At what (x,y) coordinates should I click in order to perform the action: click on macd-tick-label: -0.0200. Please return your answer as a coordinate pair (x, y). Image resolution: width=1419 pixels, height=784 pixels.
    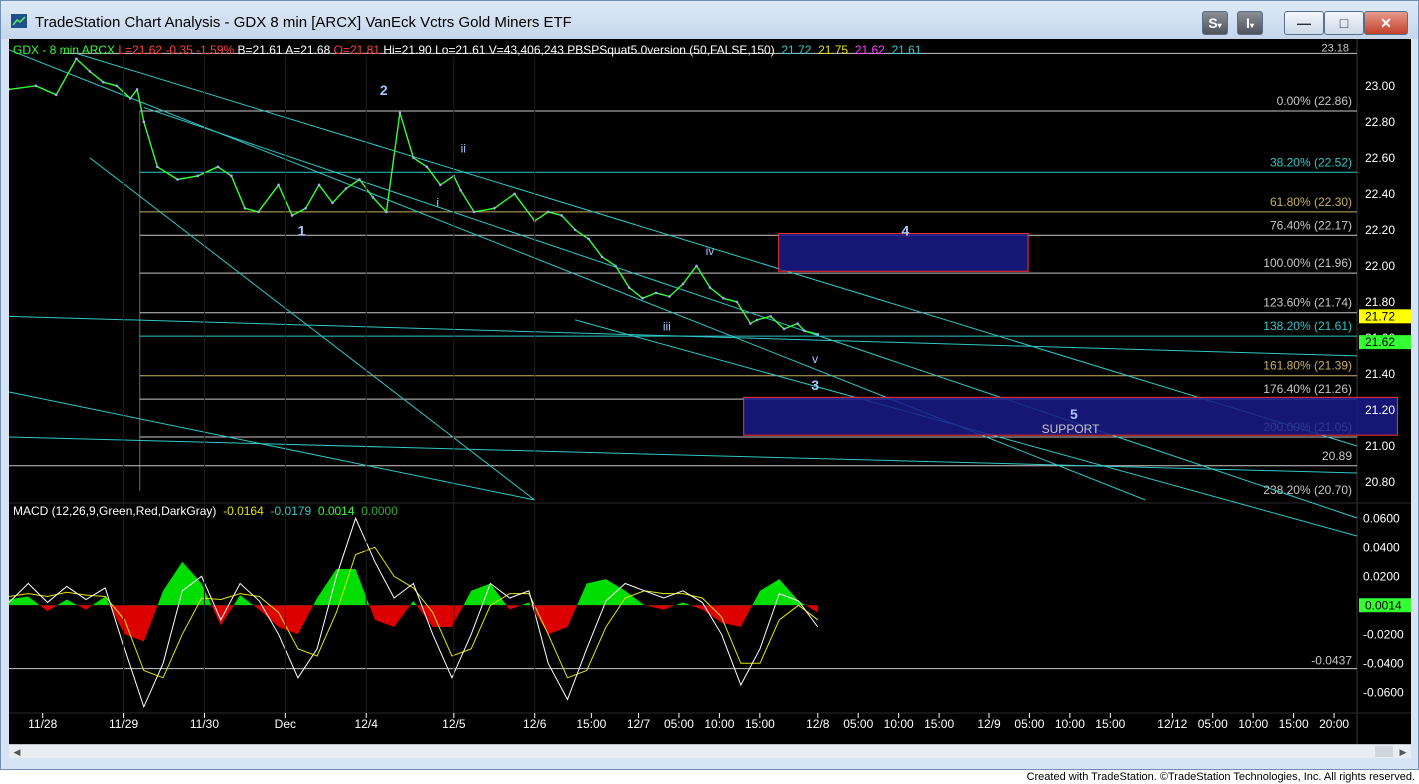
    Looking at the image, I should click on (1383, 634).